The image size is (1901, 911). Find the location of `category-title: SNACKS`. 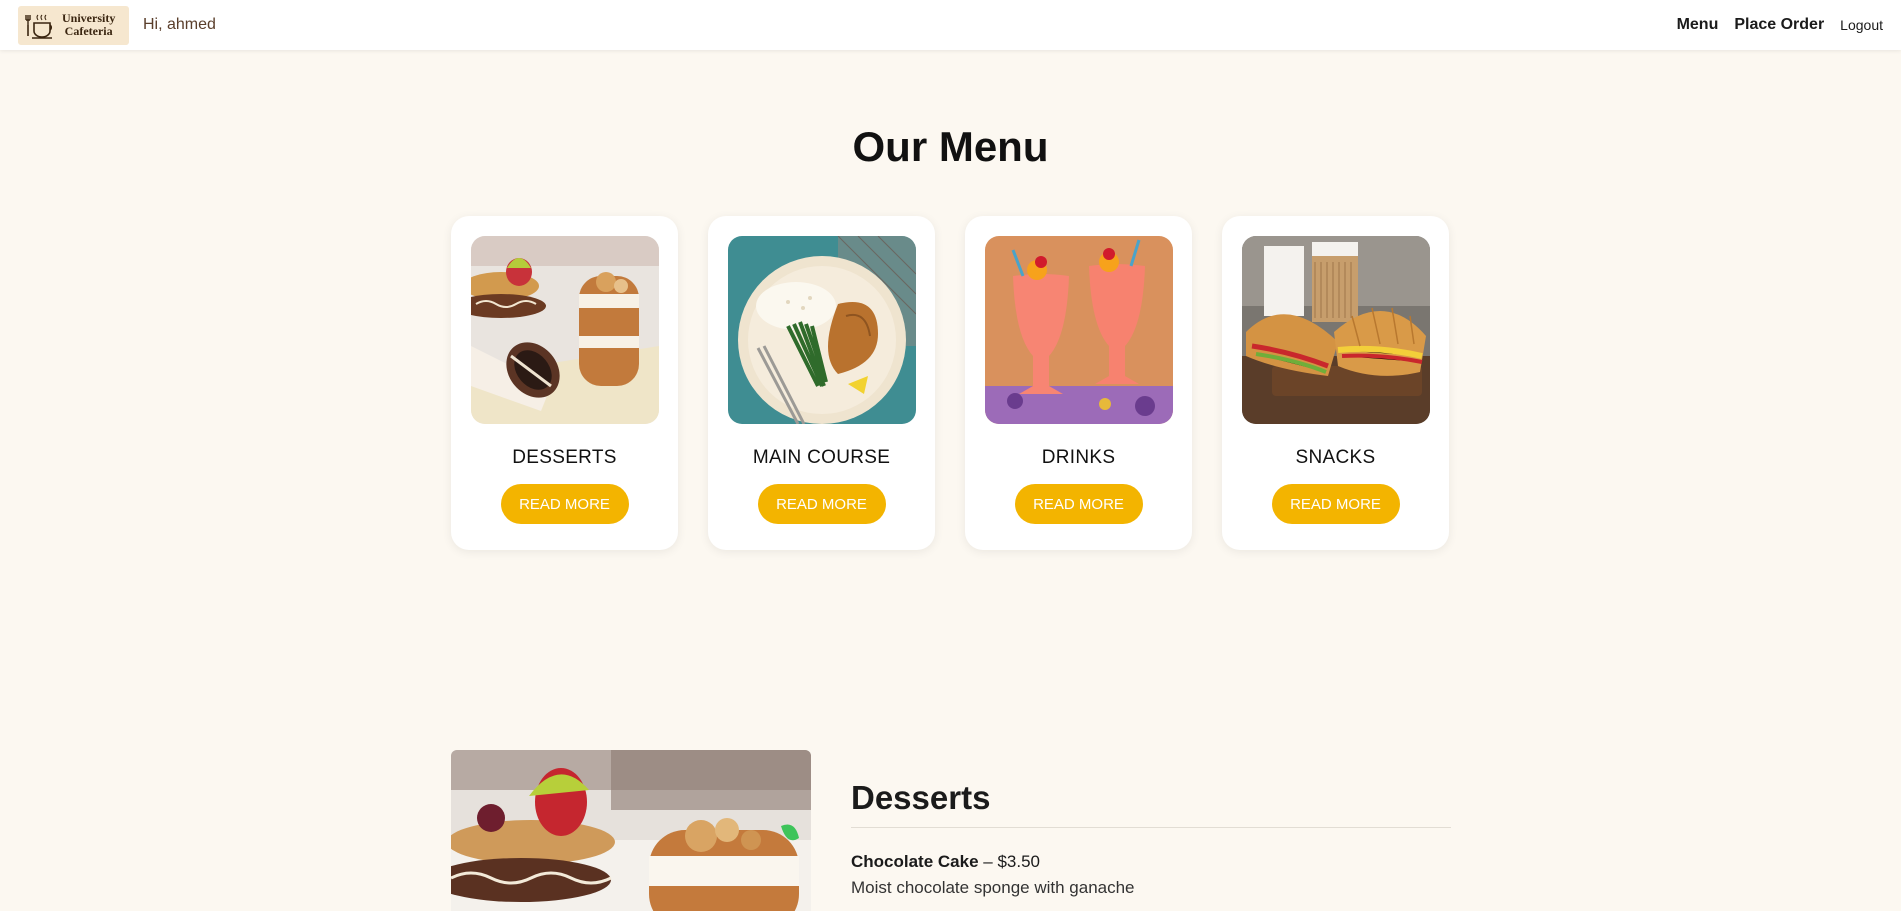

category-title: SNACKS is located at coordinates (1335, 457).